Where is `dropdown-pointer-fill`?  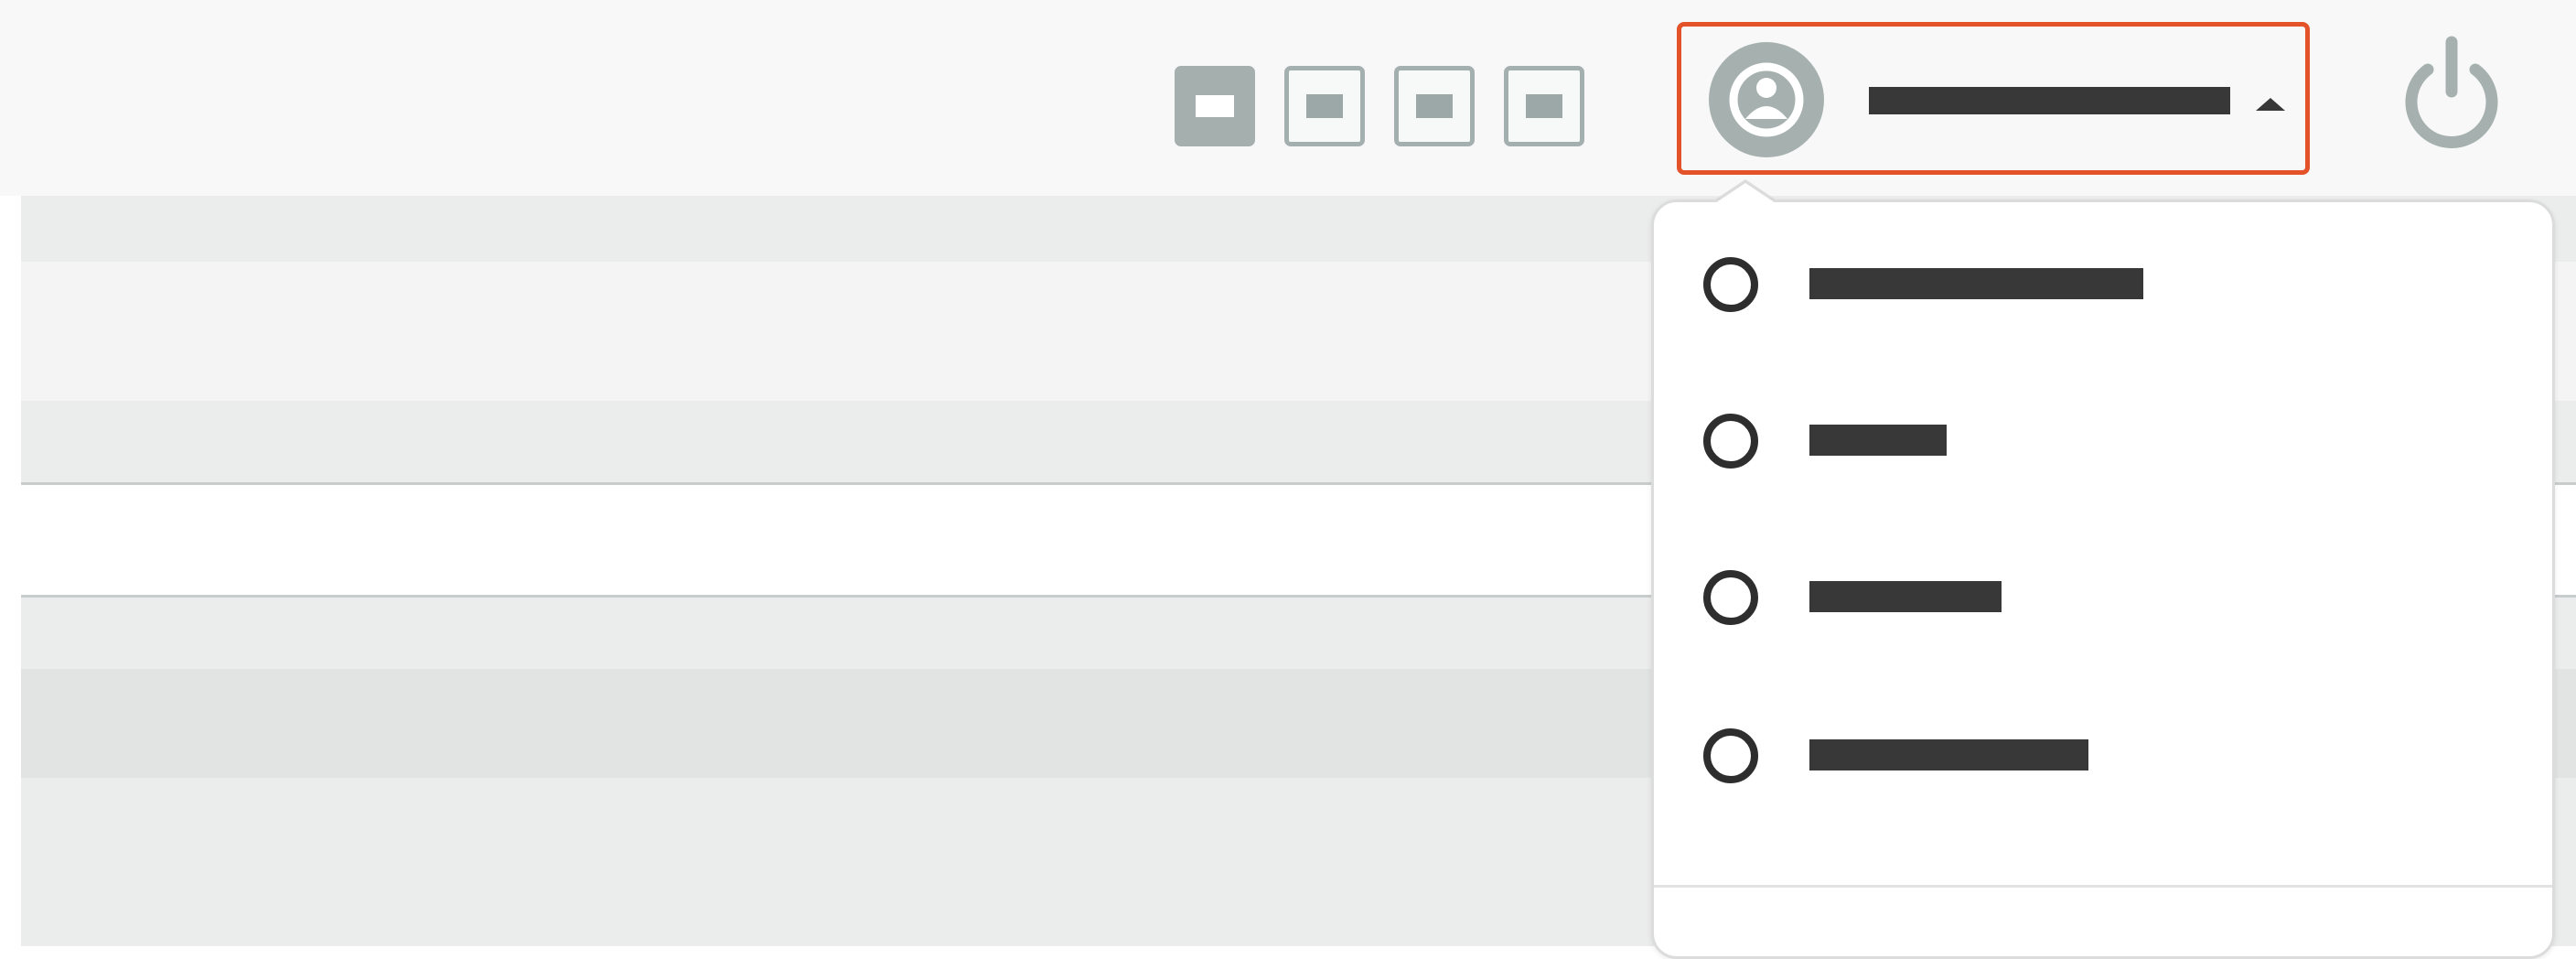 dropdown-pointer-fill is located at coordinates (1746, 193).